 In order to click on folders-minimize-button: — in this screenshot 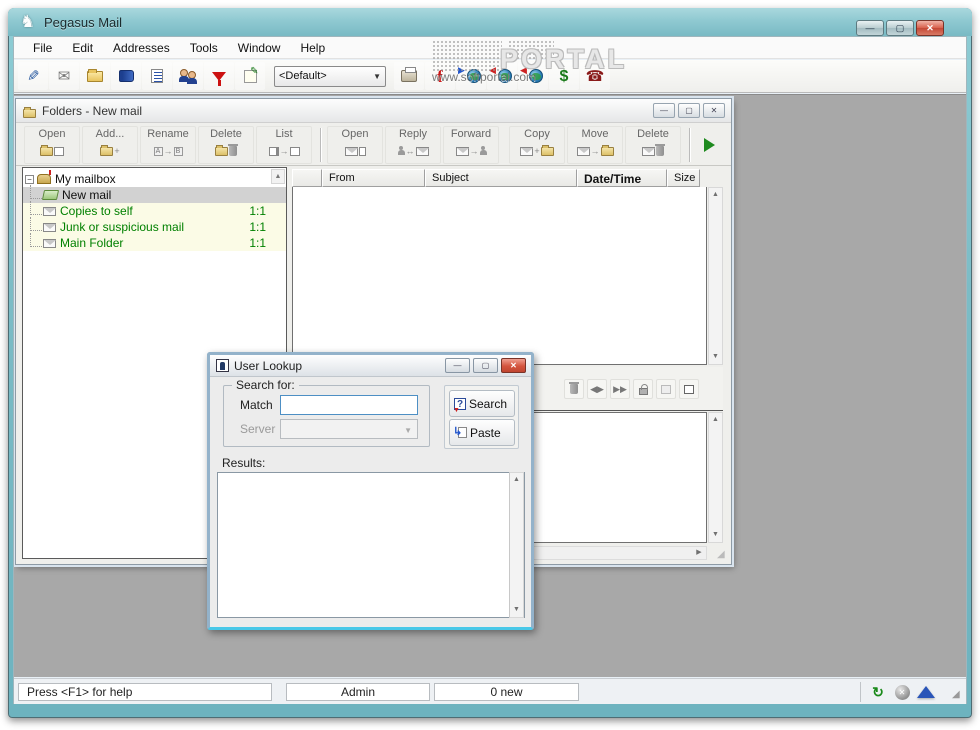, I will do `click(664, 110)`.